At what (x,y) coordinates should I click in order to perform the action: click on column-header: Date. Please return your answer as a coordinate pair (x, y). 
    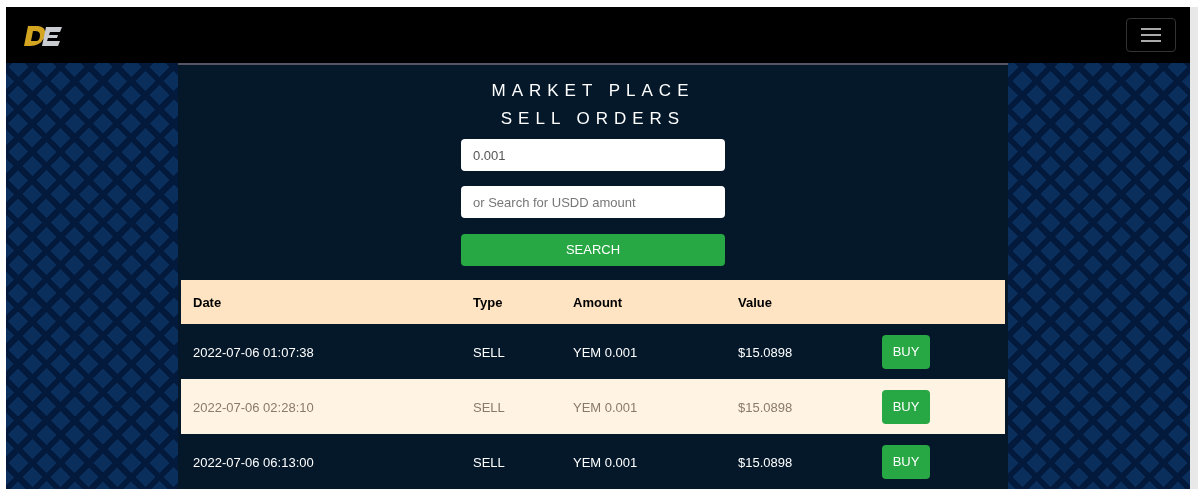
    Looking at the image, I should click on (207, 302).